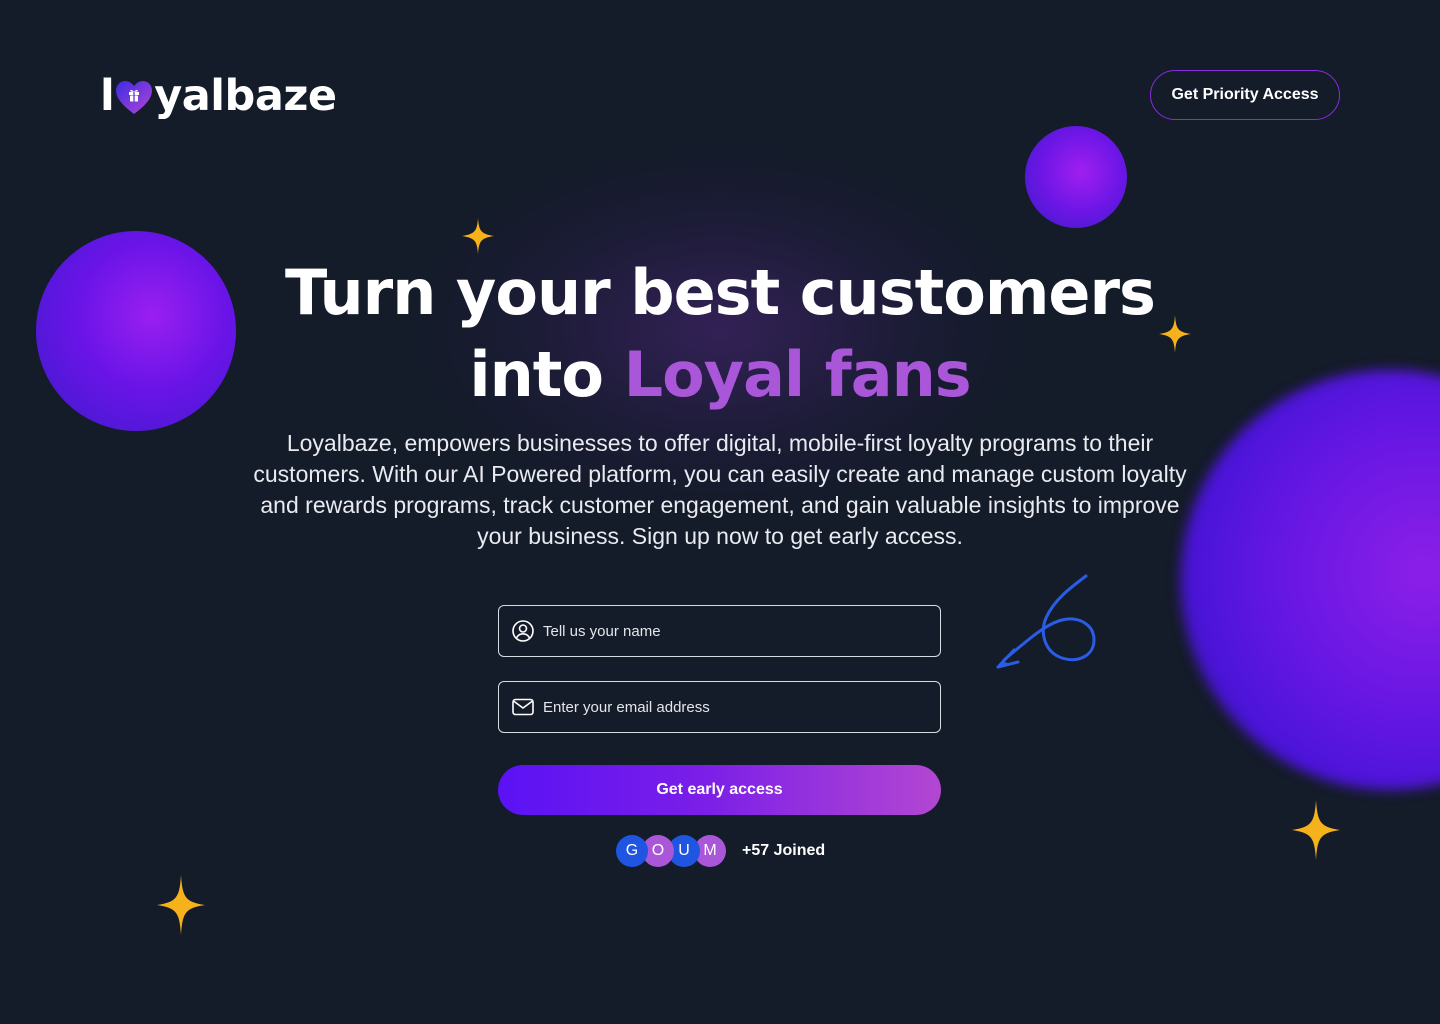 The width and height of the screenshot is (1440, 1024). Describe the element at coordinates (719, 790) in the screenshot. I see `get-early-access-button: Get early access` at that location.